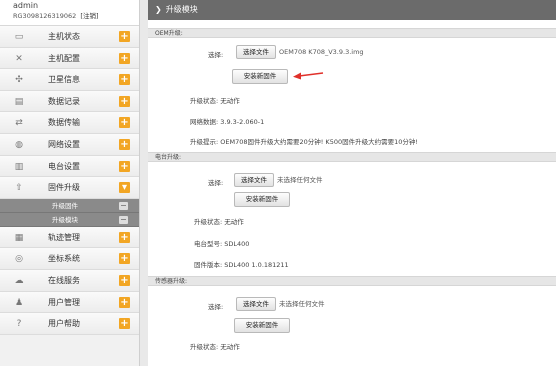 Image resolution: width=556 pixels, height=366 pixels. What do you see at coordinates (181, 9) in the screenshot?
I see `page-title: 升级模块` at bounding box center [181, 9].